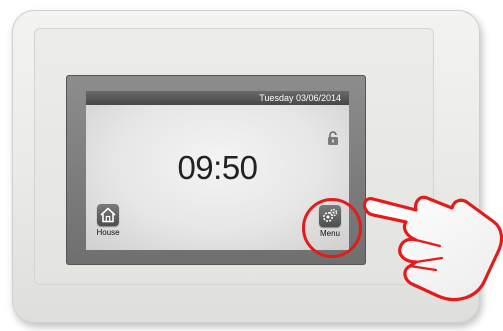 This screenshot has width=503, height=331. Describe the element at coordinates (332, 228) in the screenshot. I see `menu-highlight-circle` at that location.